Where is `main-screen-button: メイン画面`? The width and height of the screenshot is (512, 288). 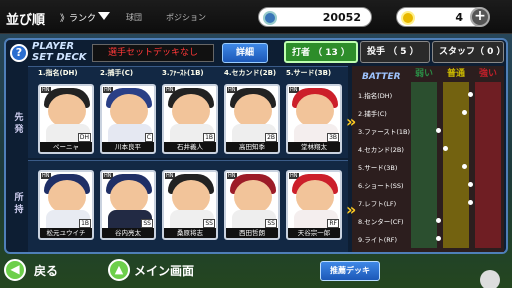
main-screen-button: メイン画面 is located at coordinates (164, 270).